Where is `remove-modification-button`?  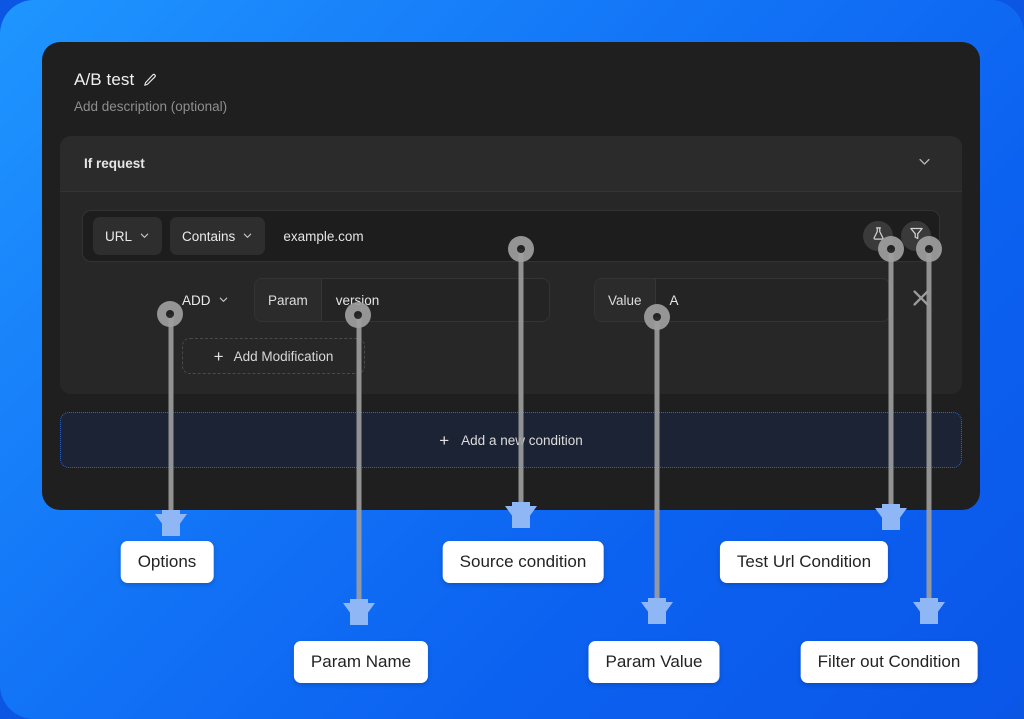 remove-modification-button is located at coordinates (911, 300).